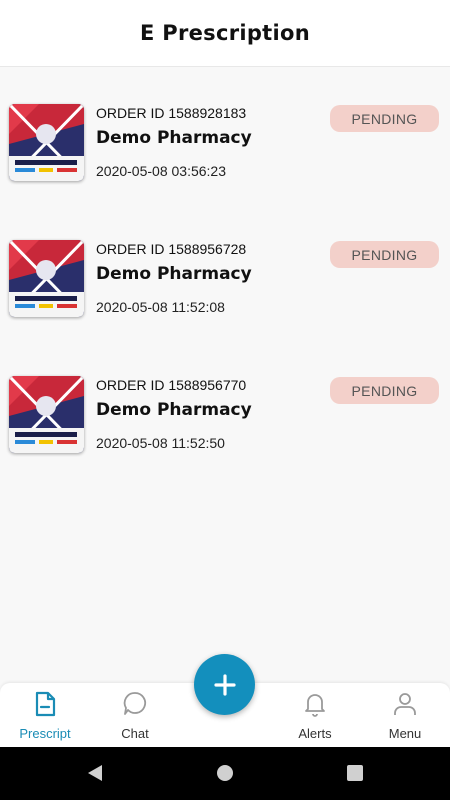 This screenshot has width=450, height=800. Describe the element at coordinates (405, 733) in the screenshot. I see `nav-label: Menu` at that location.